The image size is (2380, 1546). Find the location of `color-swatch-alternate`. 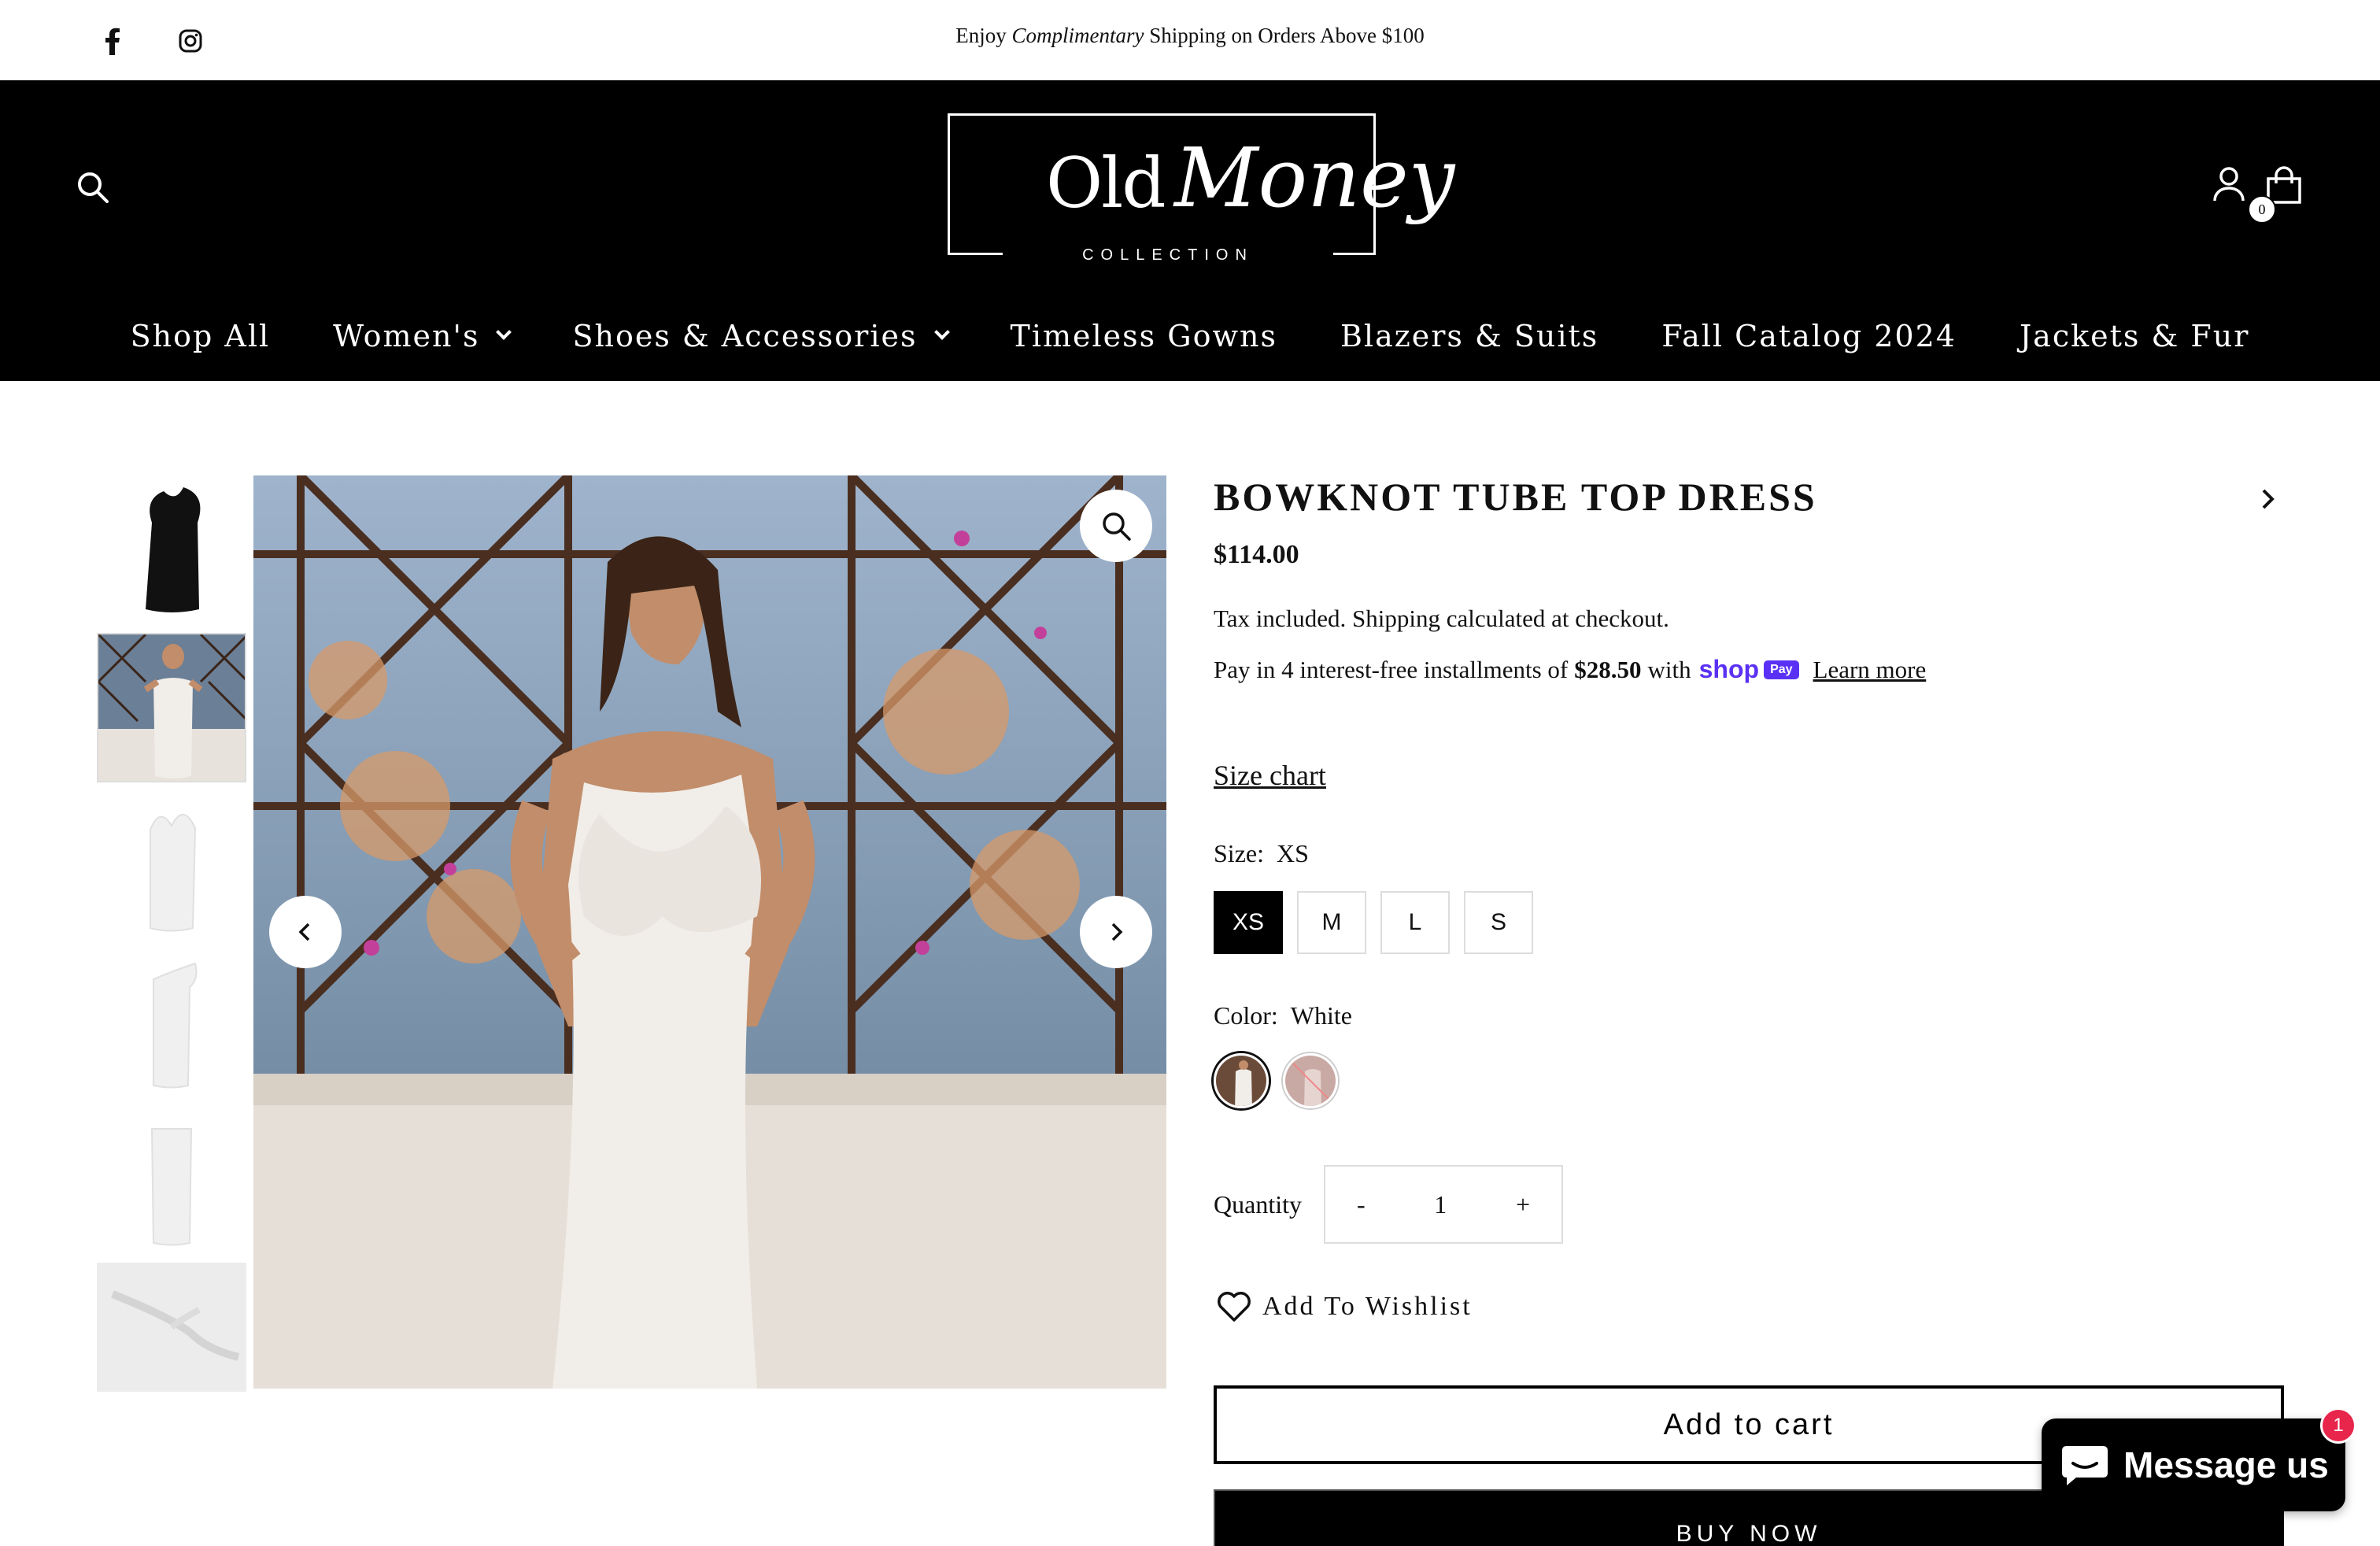

color-swatch-alternate is located at coordinates (1310, 1080).